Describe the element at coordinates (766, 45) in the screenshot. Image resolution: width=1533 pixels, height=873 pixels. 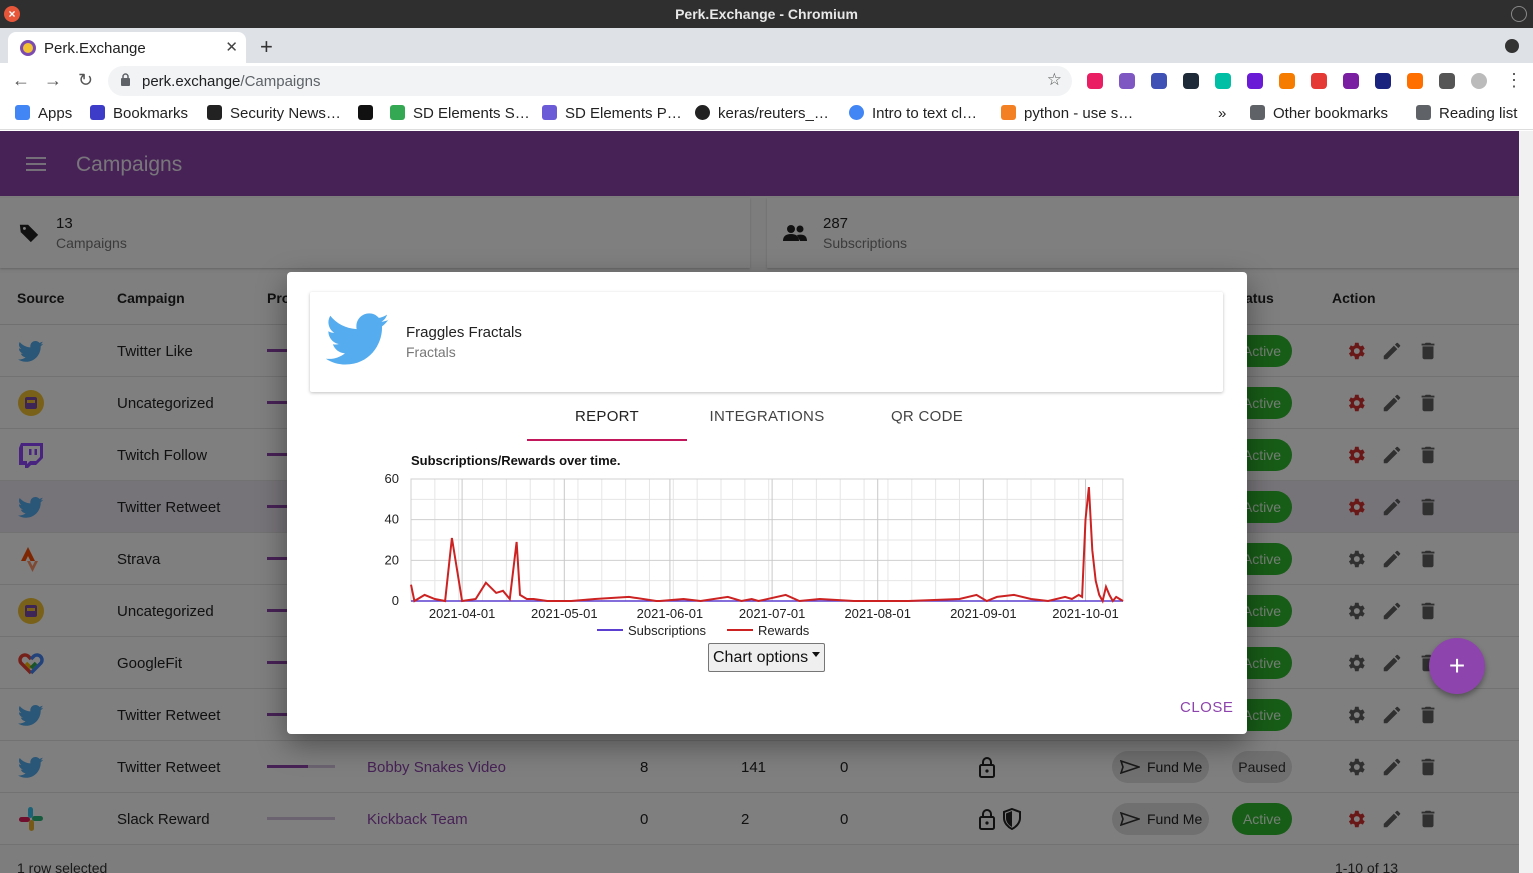
I see `tab-strip: Perk.Exchange ✕ +` at that location.